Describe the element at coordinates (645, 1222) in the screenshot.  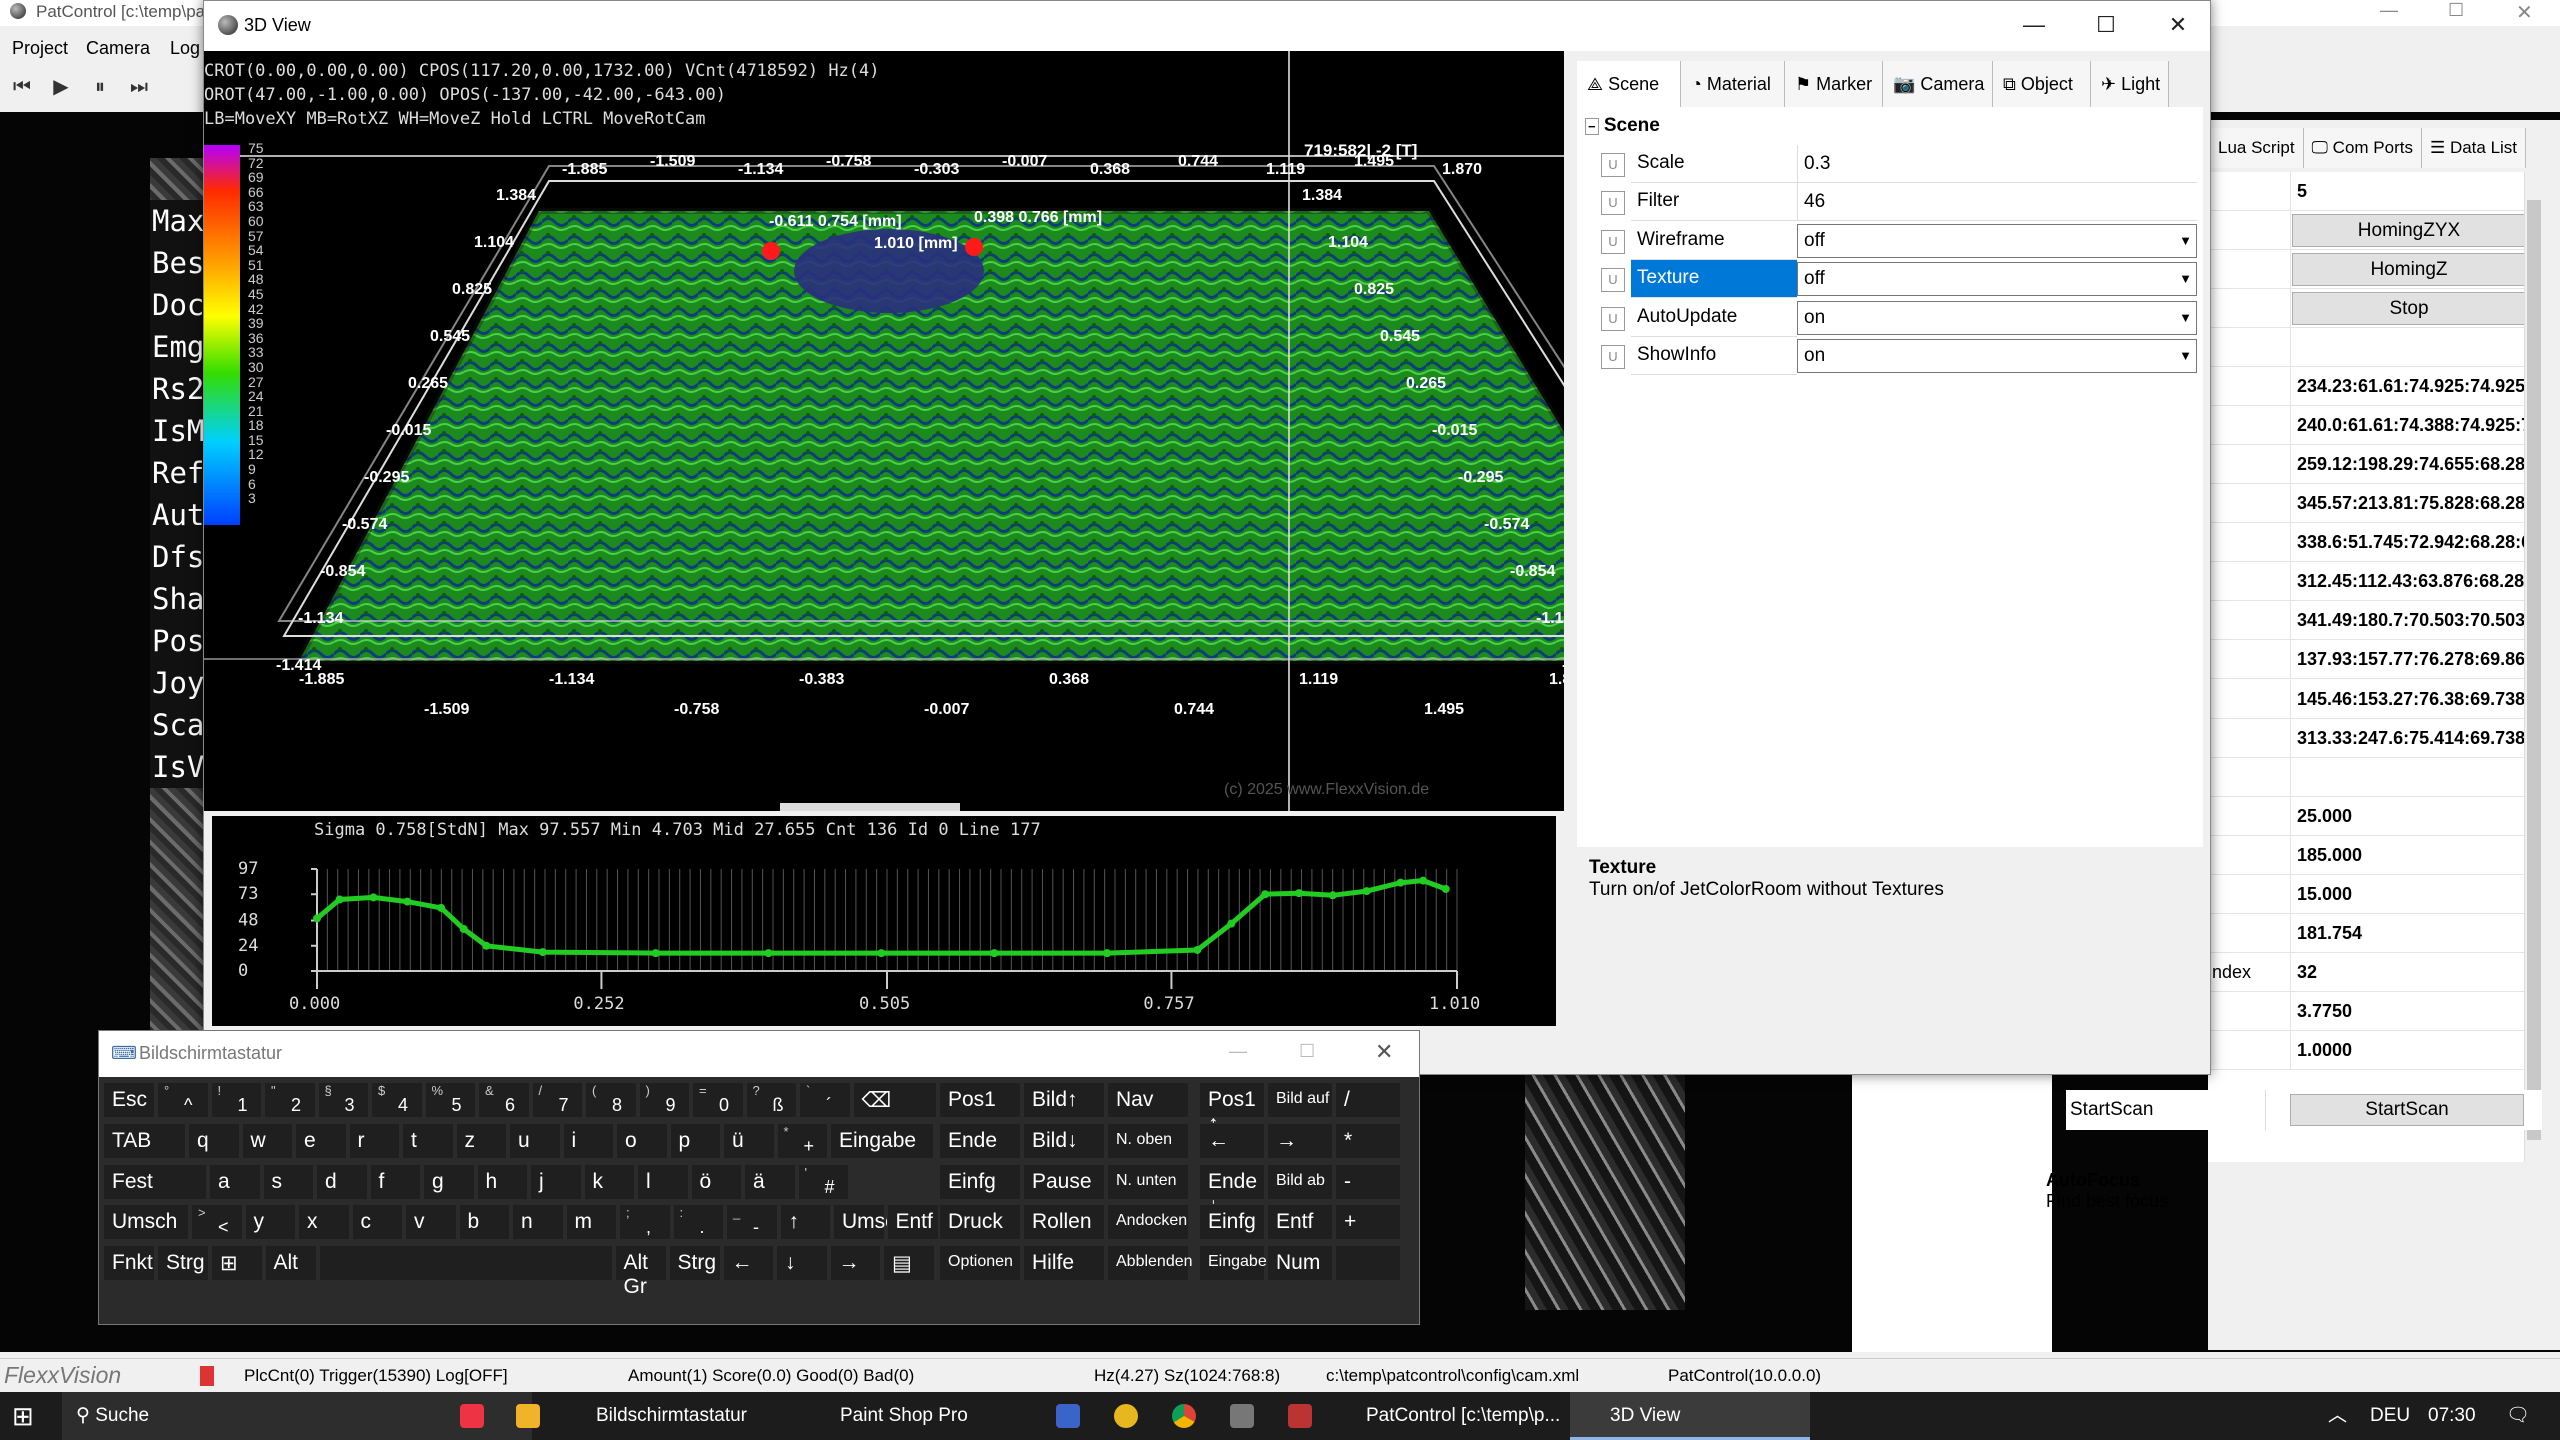
I see `key: ;,` at that location.